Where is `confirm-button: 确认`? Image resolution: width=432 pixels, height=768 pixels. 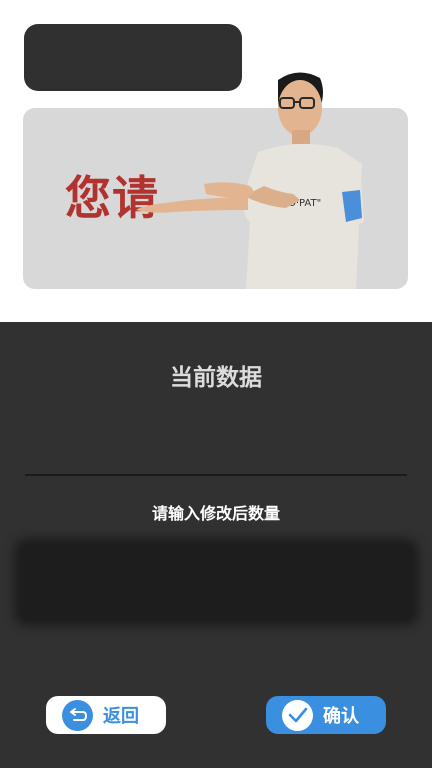 confirm-button: 确认 is located at coordinates (326, 715).